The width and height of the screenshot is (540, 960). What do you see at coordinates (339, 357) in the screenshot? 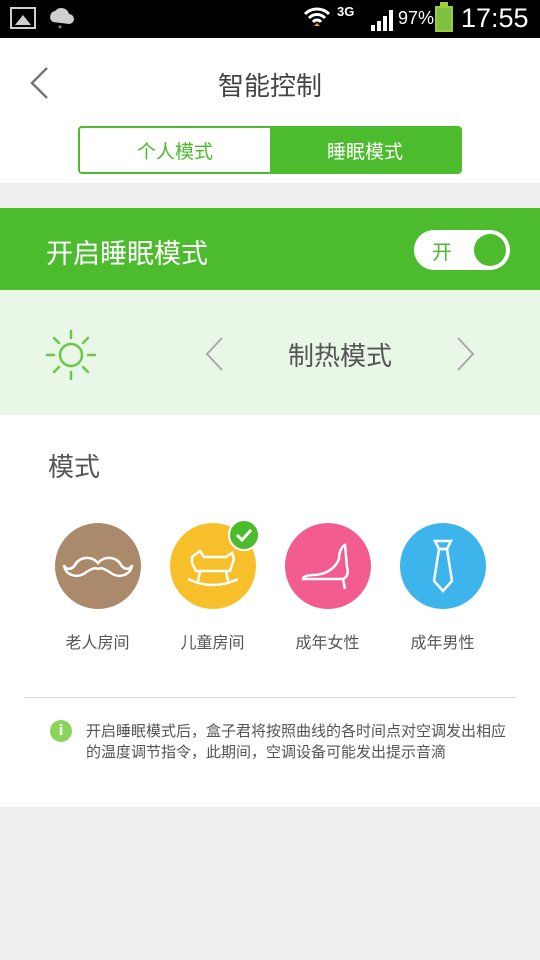
I see `ac-mode-name: 制热模式` at bounding box center [339, 357].